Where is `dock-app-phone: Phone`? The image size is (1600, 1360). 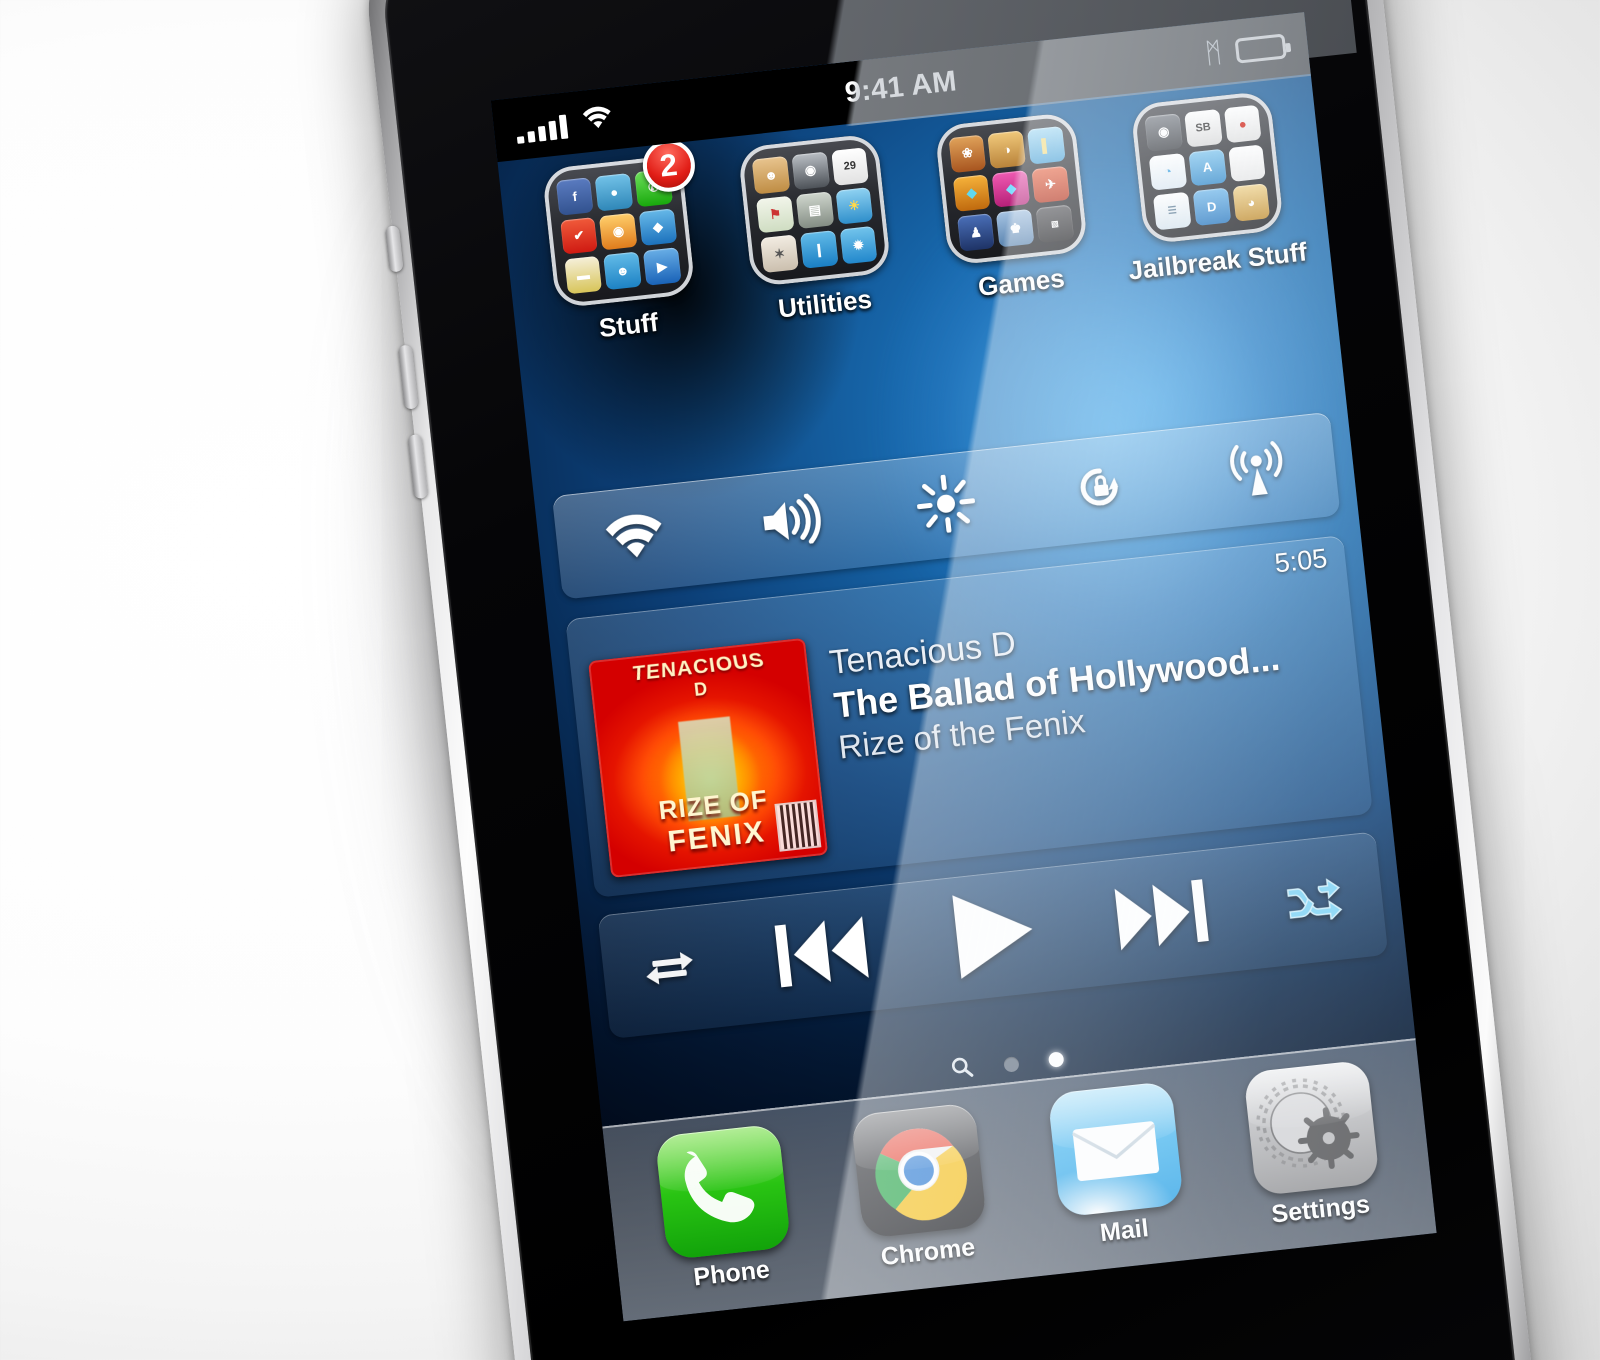
dock-app-phone: Phone is located at coordinates (725, 1209).